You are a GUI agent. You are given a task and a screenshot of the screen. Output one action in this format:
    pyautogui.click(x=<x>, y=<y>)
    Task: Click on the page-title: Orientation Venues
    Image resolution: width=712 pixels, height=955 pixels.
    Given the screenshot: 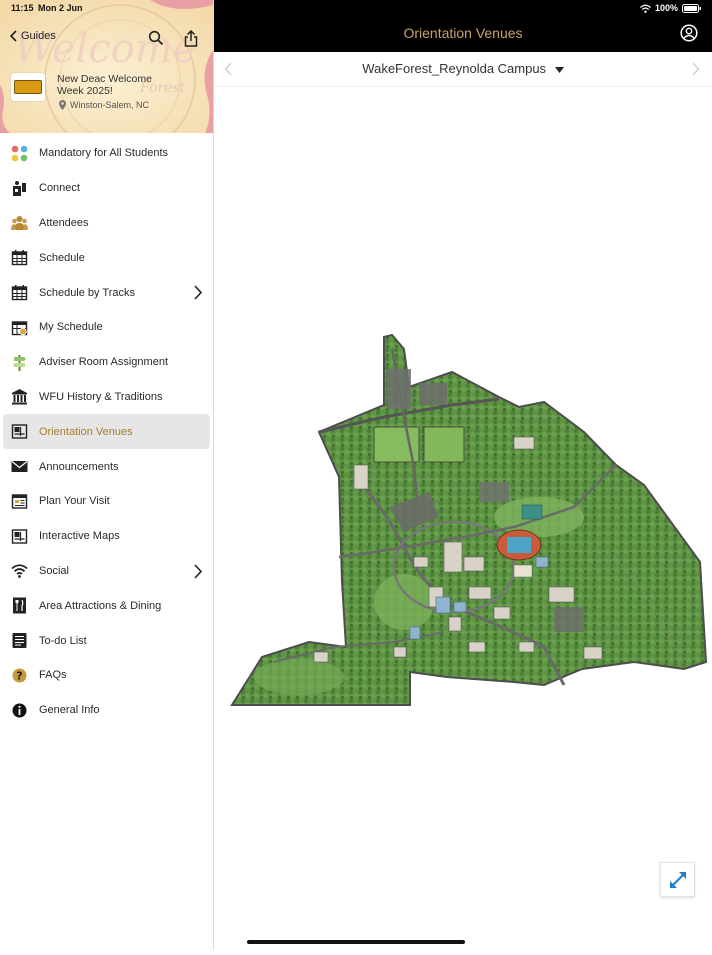 What is the action you would take?
    pyautogui.click(x=463, y=33)
    